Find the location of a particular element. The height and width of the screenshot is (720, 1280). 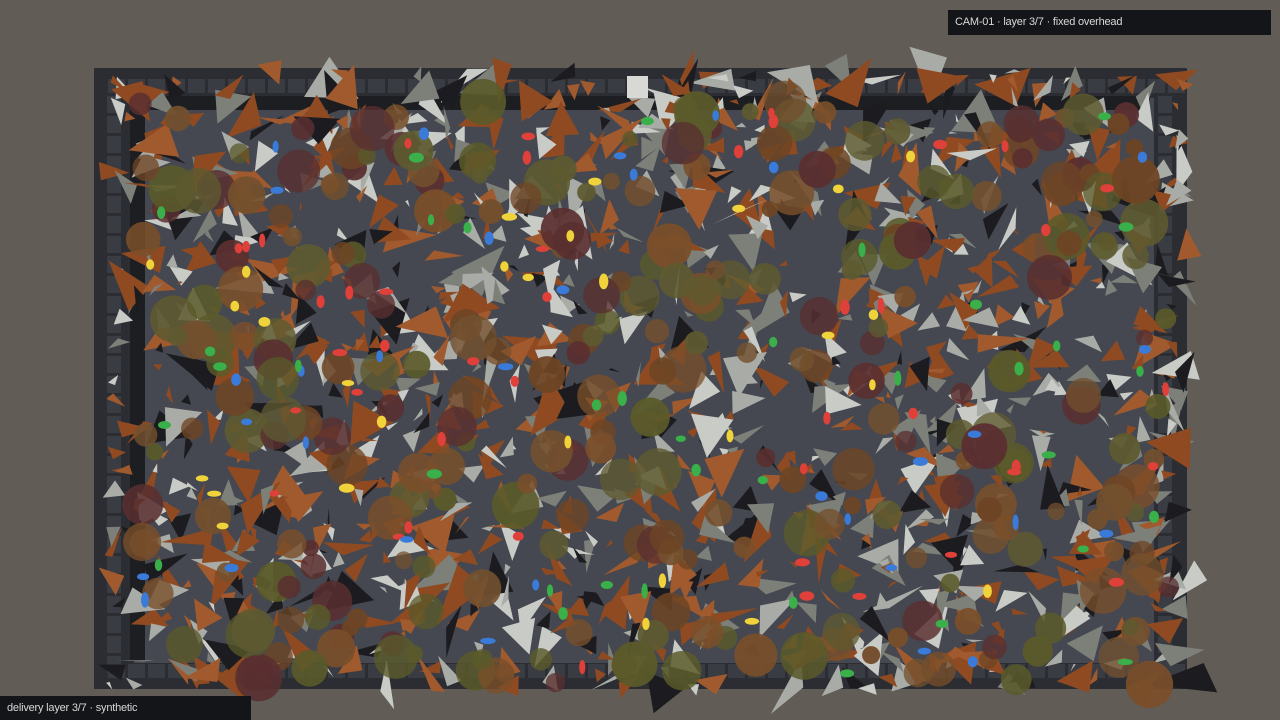

camera-label: CAM-01 · layer 3/7 · fixed overhead is located at coordinates (1109, 22).